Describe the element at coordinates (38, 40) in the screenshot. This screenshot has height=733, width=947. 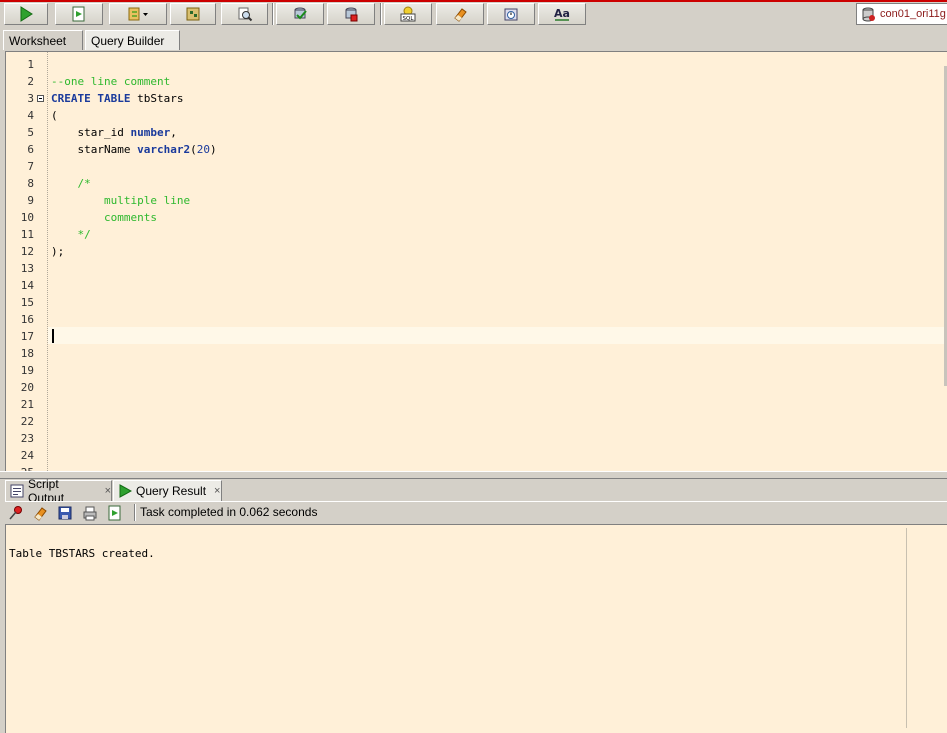
I see `tab-worksheet-label: Worksheet` at that location.